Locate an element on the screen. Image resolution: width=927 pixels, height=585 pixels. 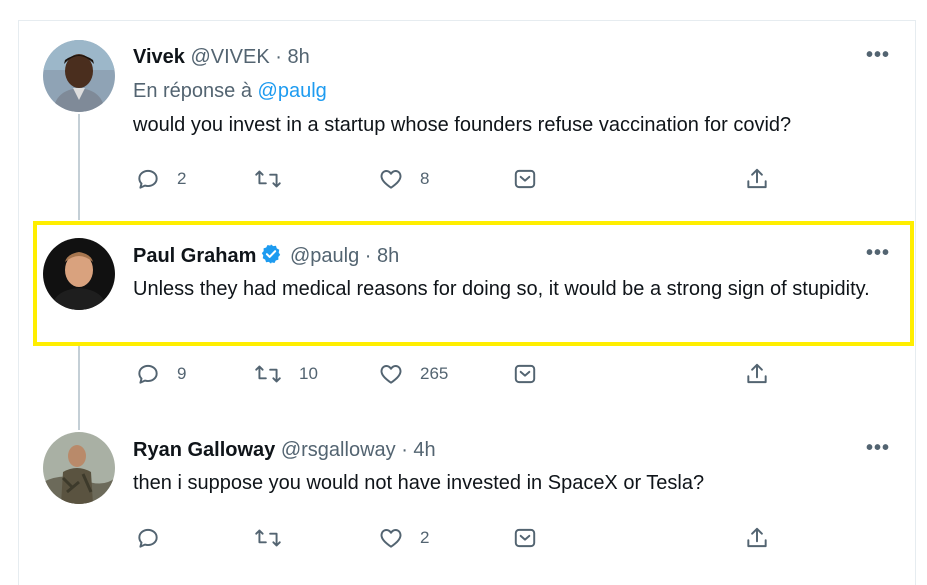
reply-button is located at coordinates (156, 538).